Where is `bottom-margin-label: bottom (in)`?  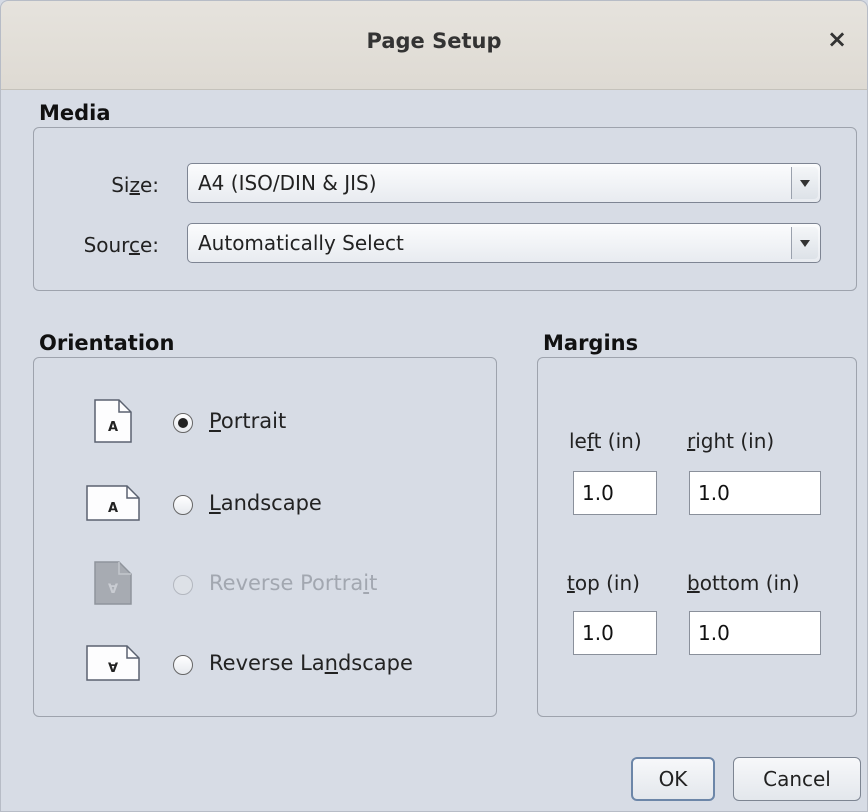
bottom-margin-label: bottom (in) is located at coordinates (743, 583).